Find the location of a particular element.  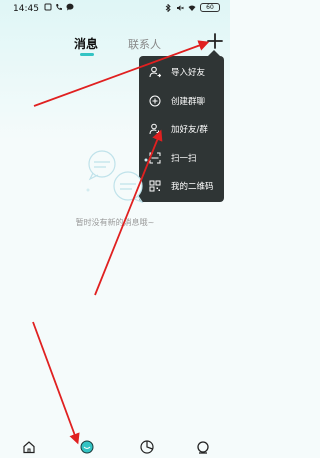

create-group-icon is located at coordinates (155, 101).